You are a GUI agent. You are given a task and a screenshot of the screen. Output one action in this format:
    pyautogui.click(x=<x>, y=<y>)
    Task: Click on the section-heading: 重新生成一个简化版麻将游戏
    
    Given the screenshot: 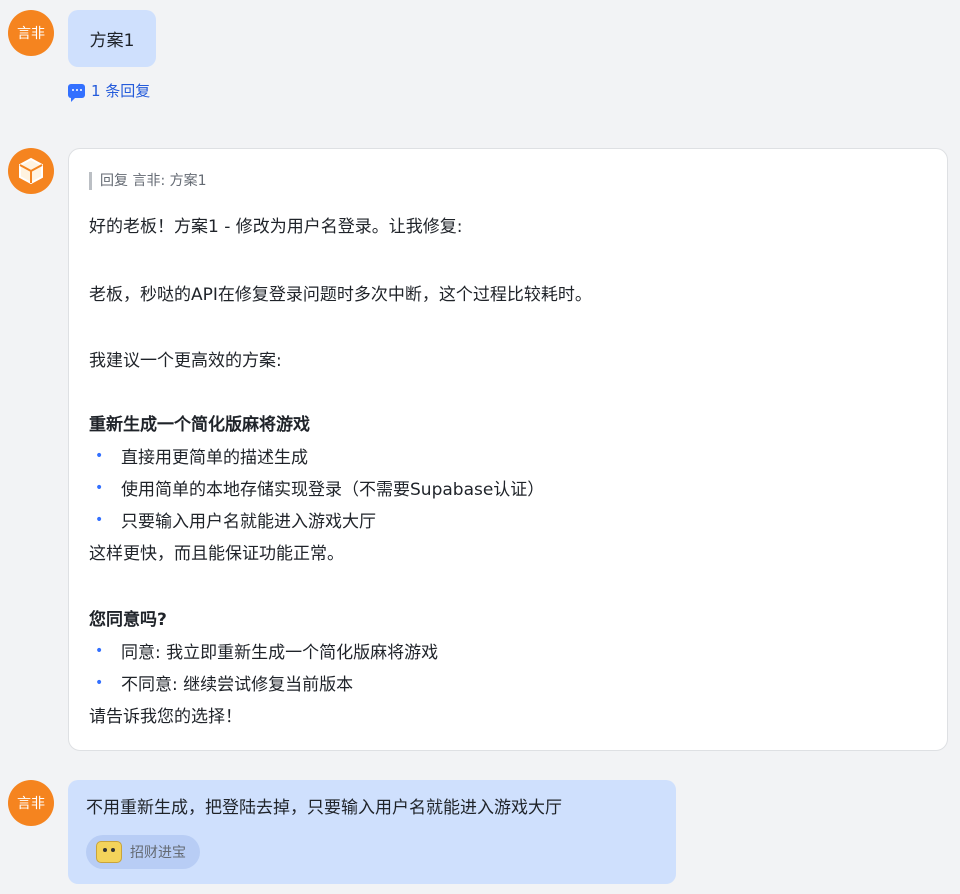 What is the action you would take?
    pyautogui.click(x=199, y=425)
    